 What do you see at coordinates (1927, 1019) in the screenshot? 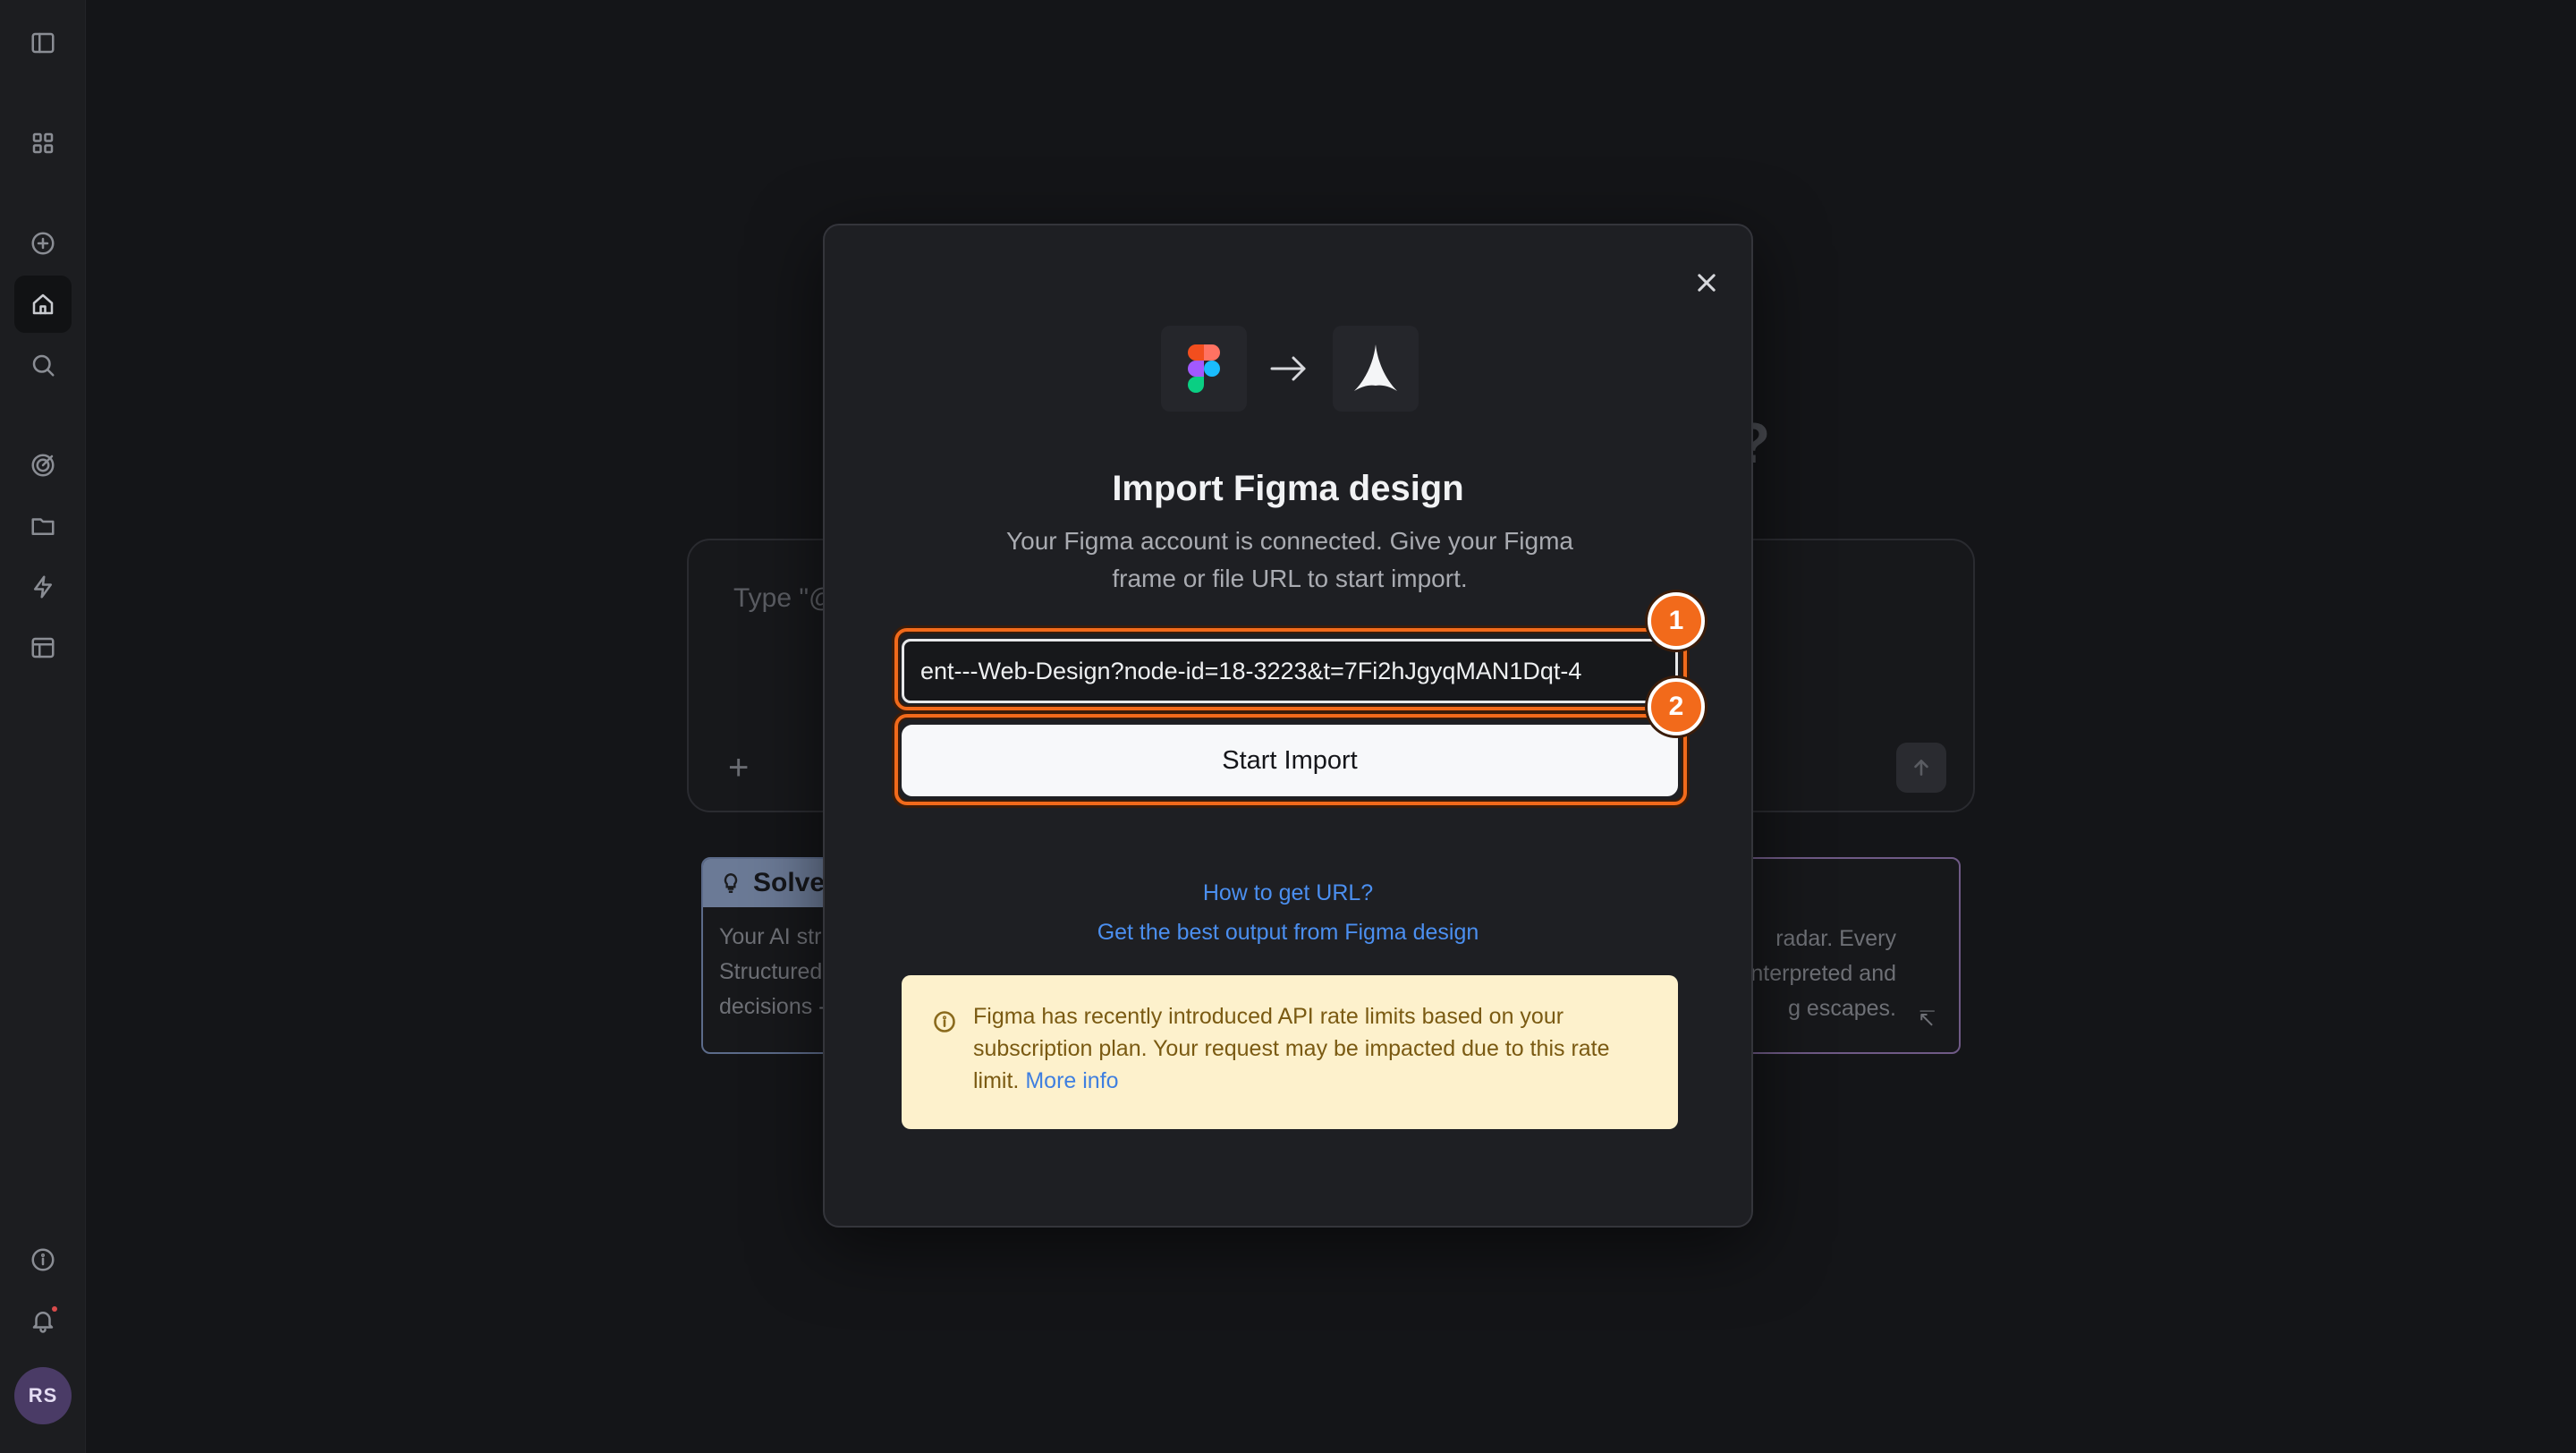
I see `expand-arrow-icon: ↸` at bounding box center [1927, 1019].